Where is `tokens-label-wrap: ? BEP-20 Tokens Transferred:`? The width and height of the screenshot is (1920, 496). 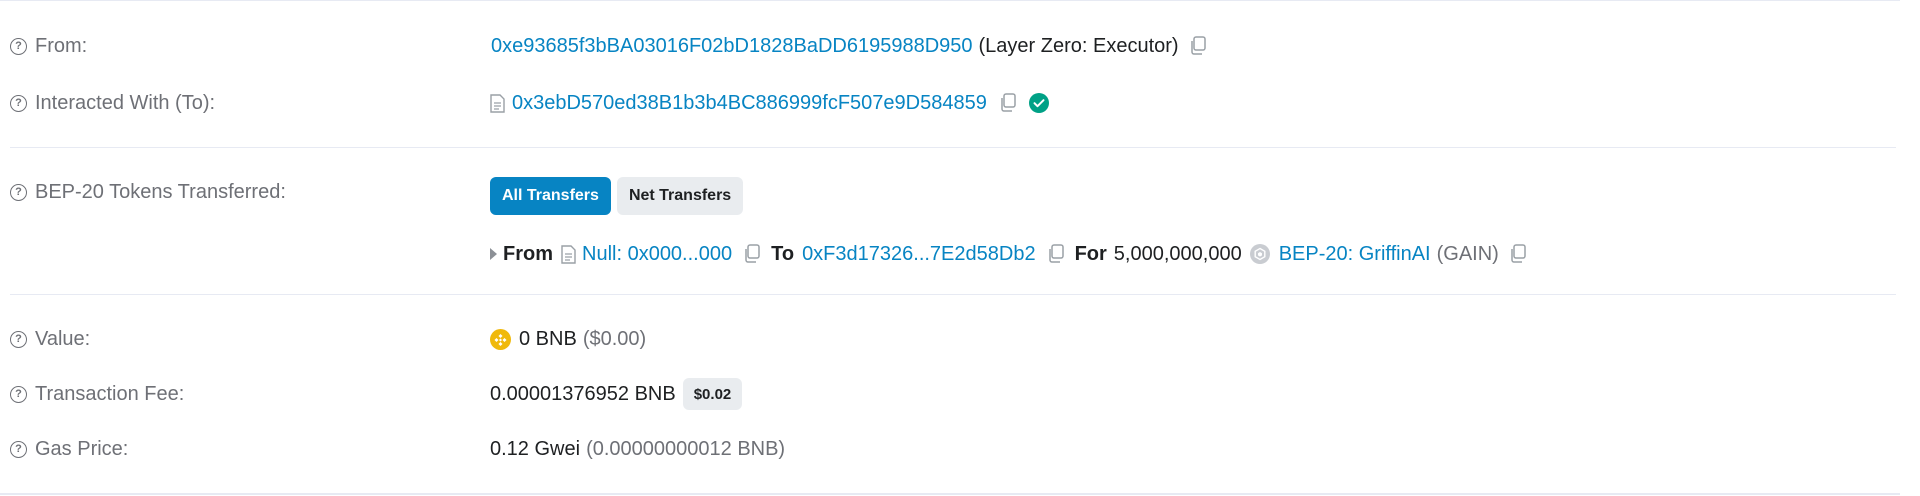 tokens-label-wrap: ? BEP-20 Tokens Transferred: is located at coordinates (148, 192).